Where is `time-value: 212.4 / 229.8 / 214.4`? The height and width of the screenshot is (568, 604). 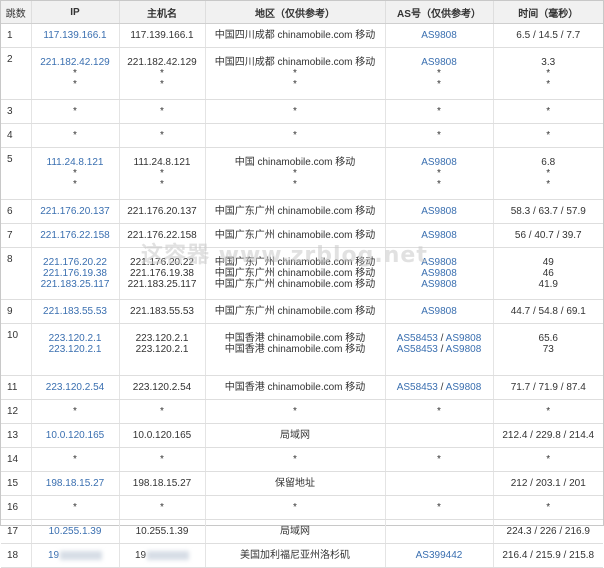
time-value: 212.4 / 229.8 / 214.4 is located at coordinates (548, 435).